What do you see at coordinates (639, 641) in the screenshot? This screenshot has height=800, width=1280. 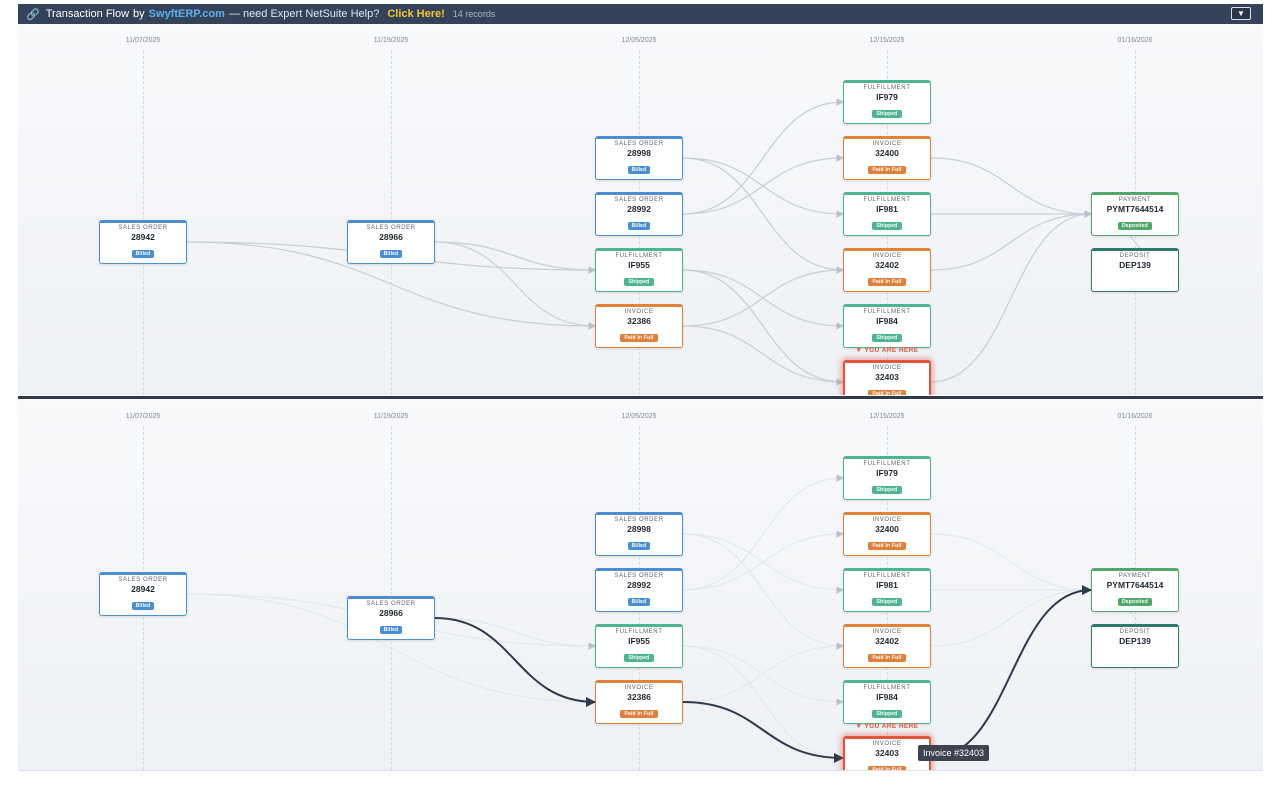 I see `node-number: IF955` at bounding box center [639, 641].